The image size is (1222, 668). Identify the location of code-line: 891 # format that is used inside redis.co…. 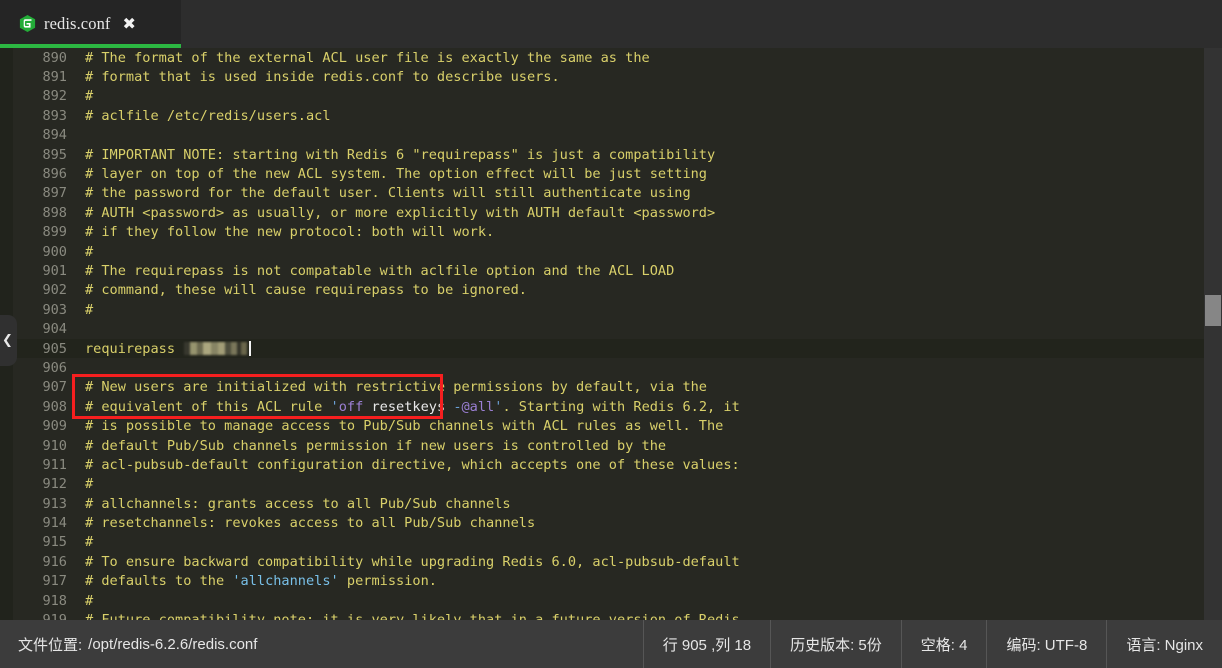
(617, 76).